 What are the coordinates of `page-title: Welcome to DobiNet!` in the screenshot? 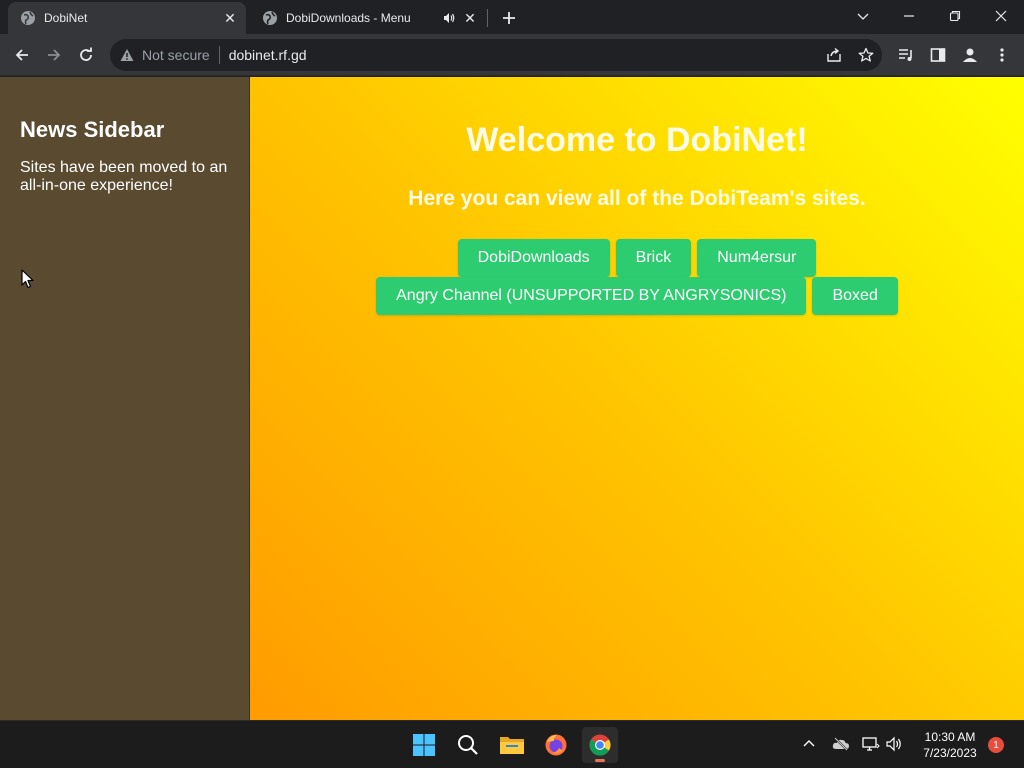 It's located at (637, 140).